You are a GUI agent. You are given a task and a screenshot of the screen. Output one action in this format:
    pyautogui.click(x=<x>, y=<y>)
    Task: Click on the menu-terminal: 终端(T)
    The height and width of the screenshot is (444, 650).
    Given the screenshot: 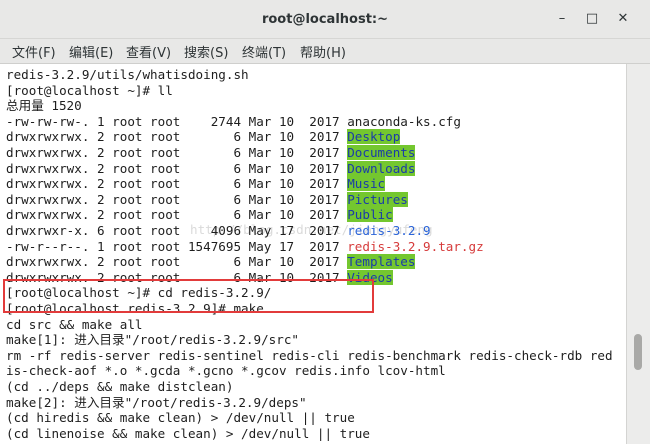 What is the action you would take?
    pyautogui.click(x=264, y=51)
    